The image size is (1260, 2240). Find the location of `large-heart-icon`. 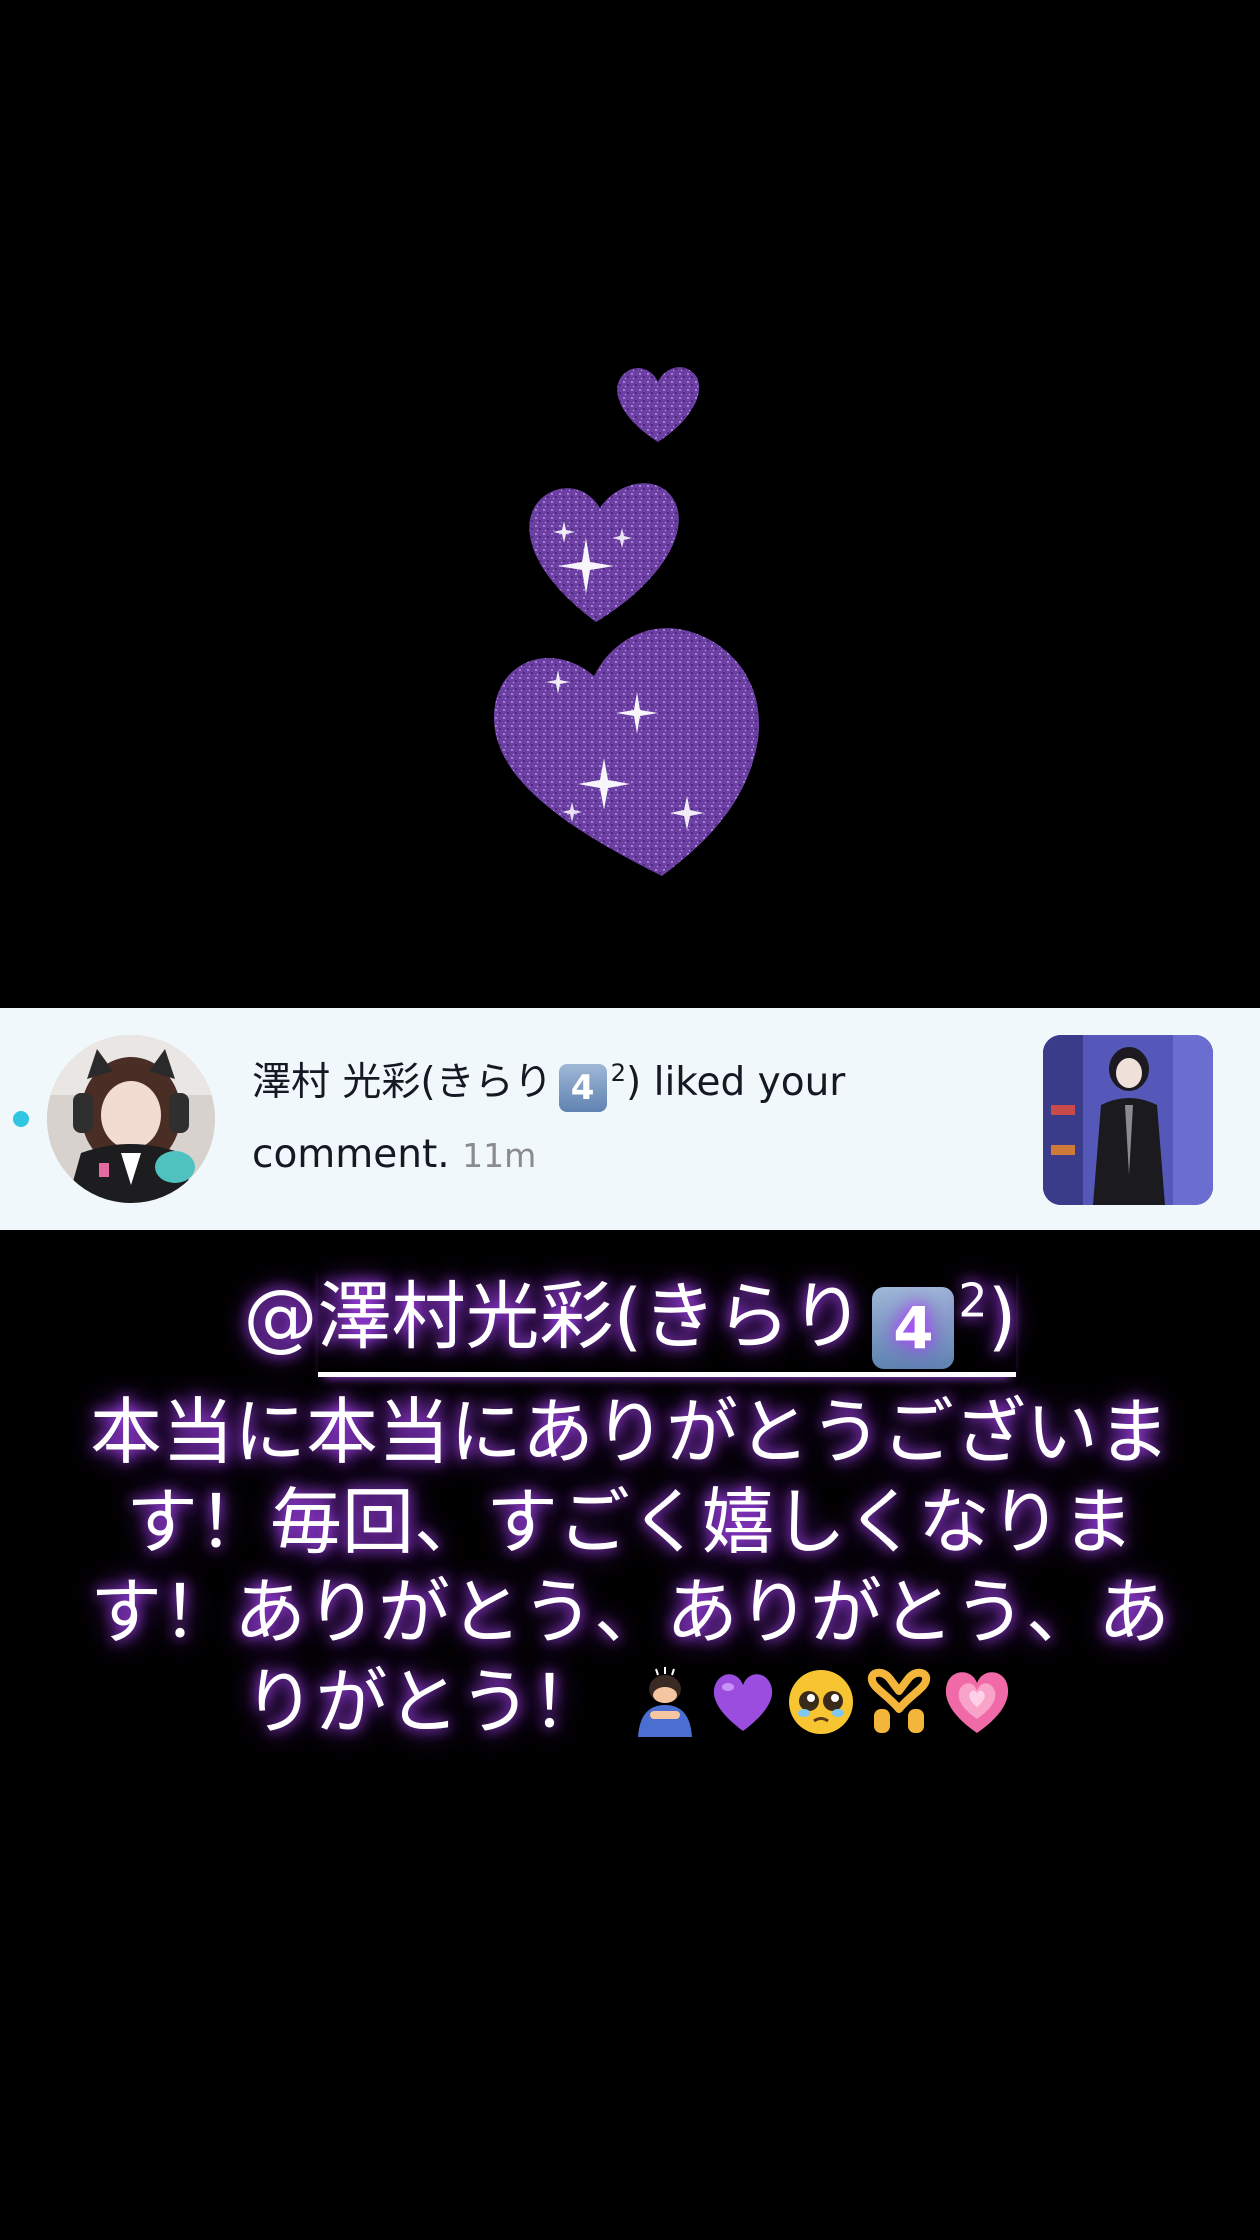

large-heart-icon is located at coordinates (627, 752).